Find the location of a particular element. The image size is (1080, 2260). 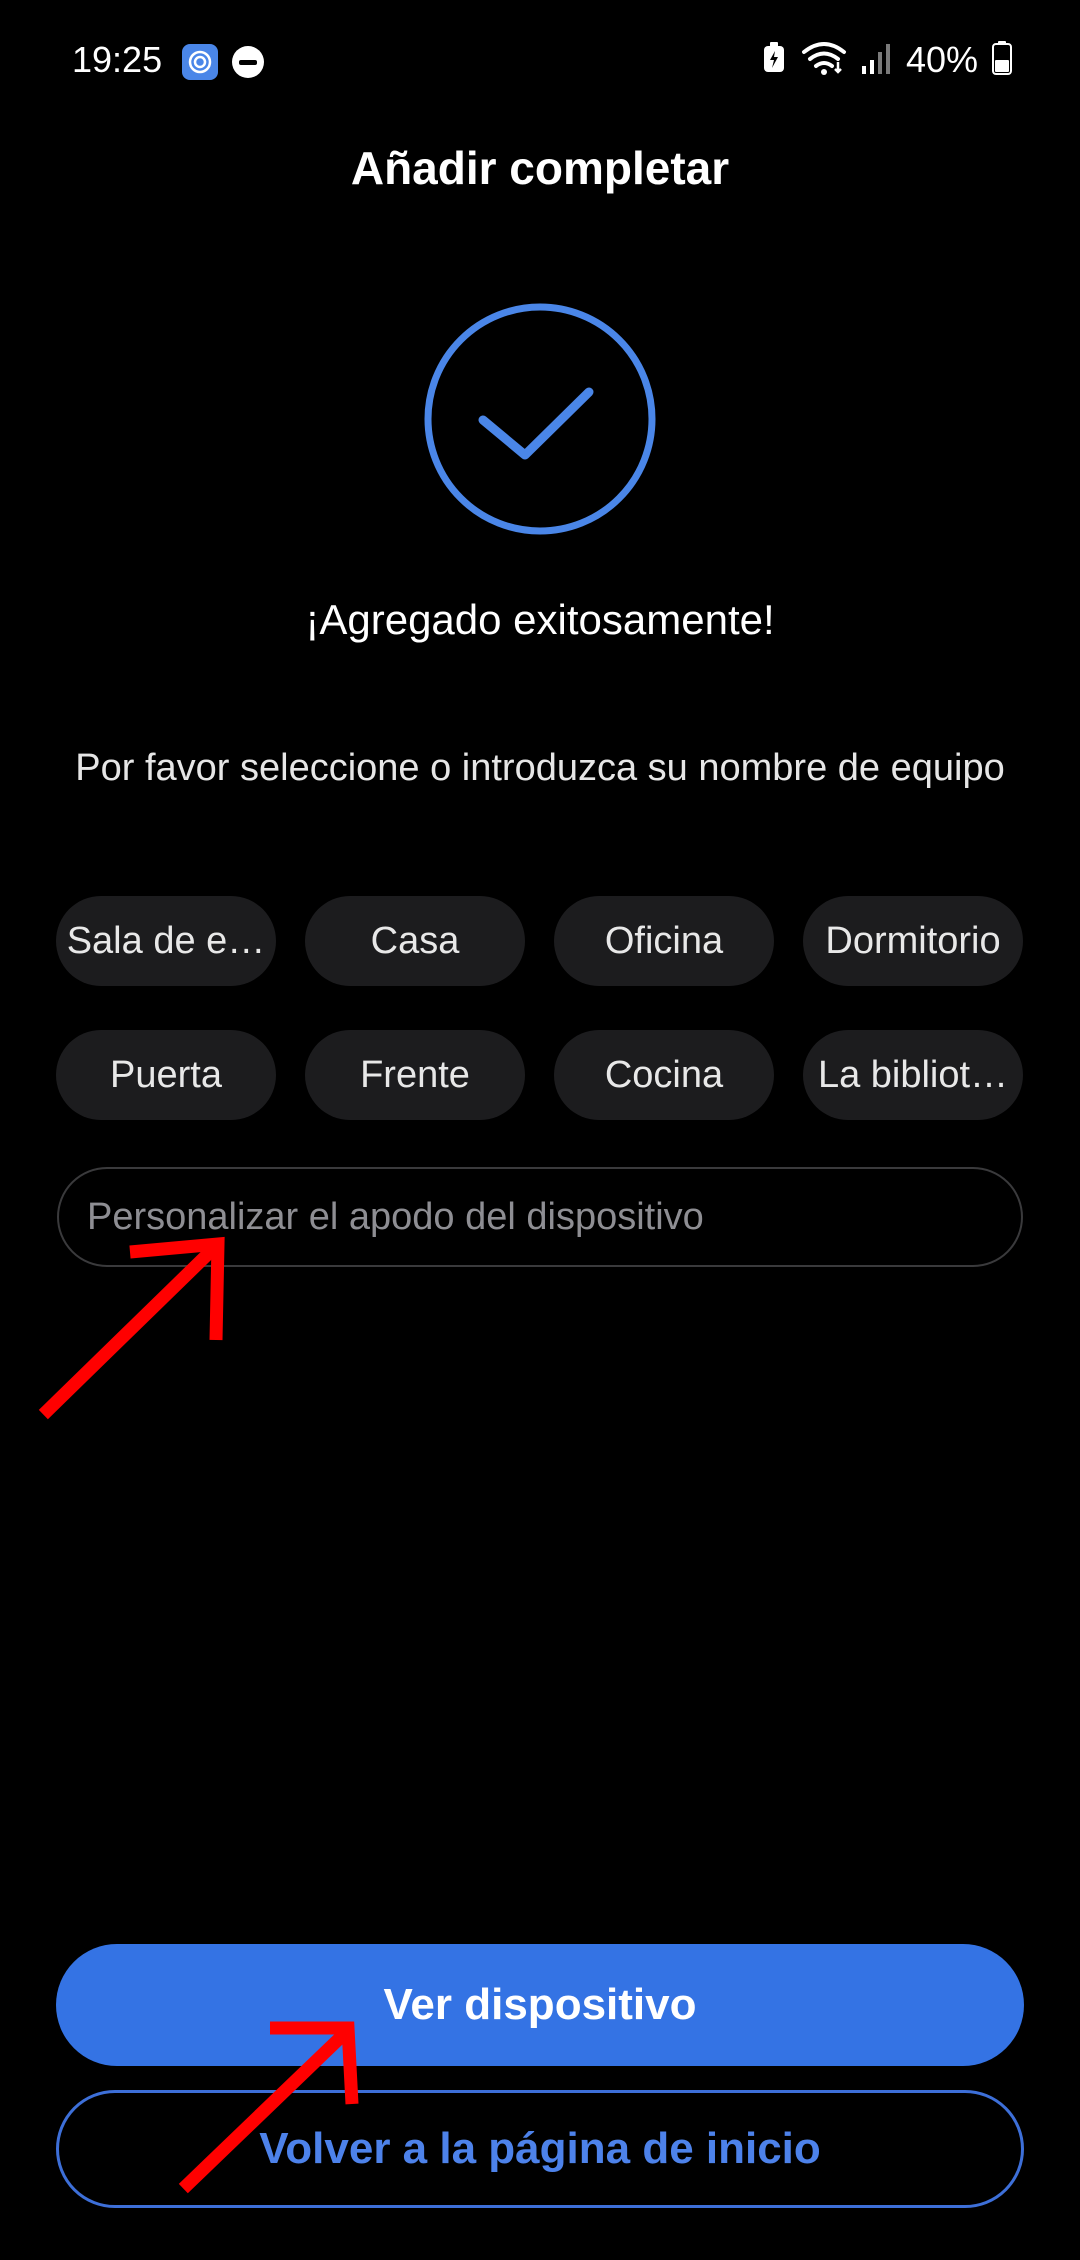

status-right-icons: 40% is located at coordinates (887, 60).